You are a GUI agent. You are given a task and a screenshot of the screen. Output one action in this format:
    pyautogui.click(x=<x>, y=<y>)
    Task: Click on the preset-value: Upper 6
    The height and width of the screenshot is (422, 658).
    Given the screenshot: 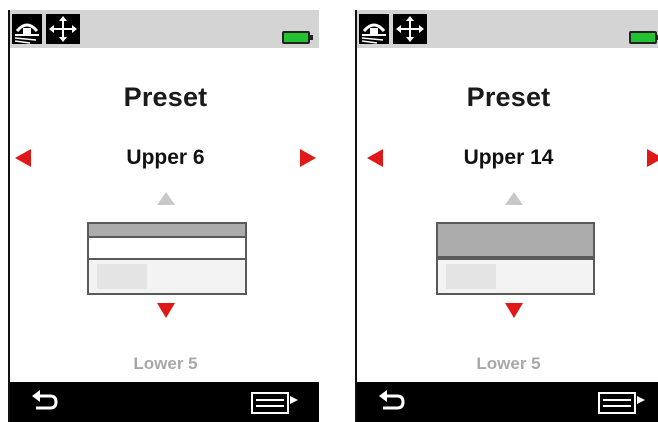 What is the action you would take?
    pyautogui.click(x=165, y=157)
    